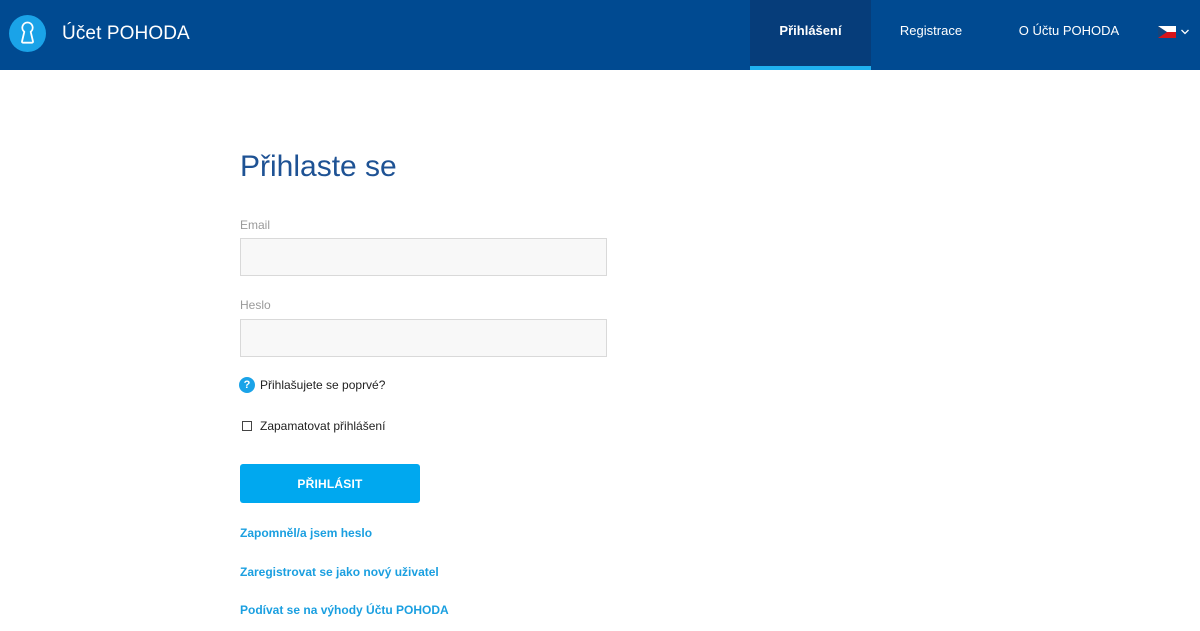  I want to click on brand-title: Účet POHODA, so click(126, 34).